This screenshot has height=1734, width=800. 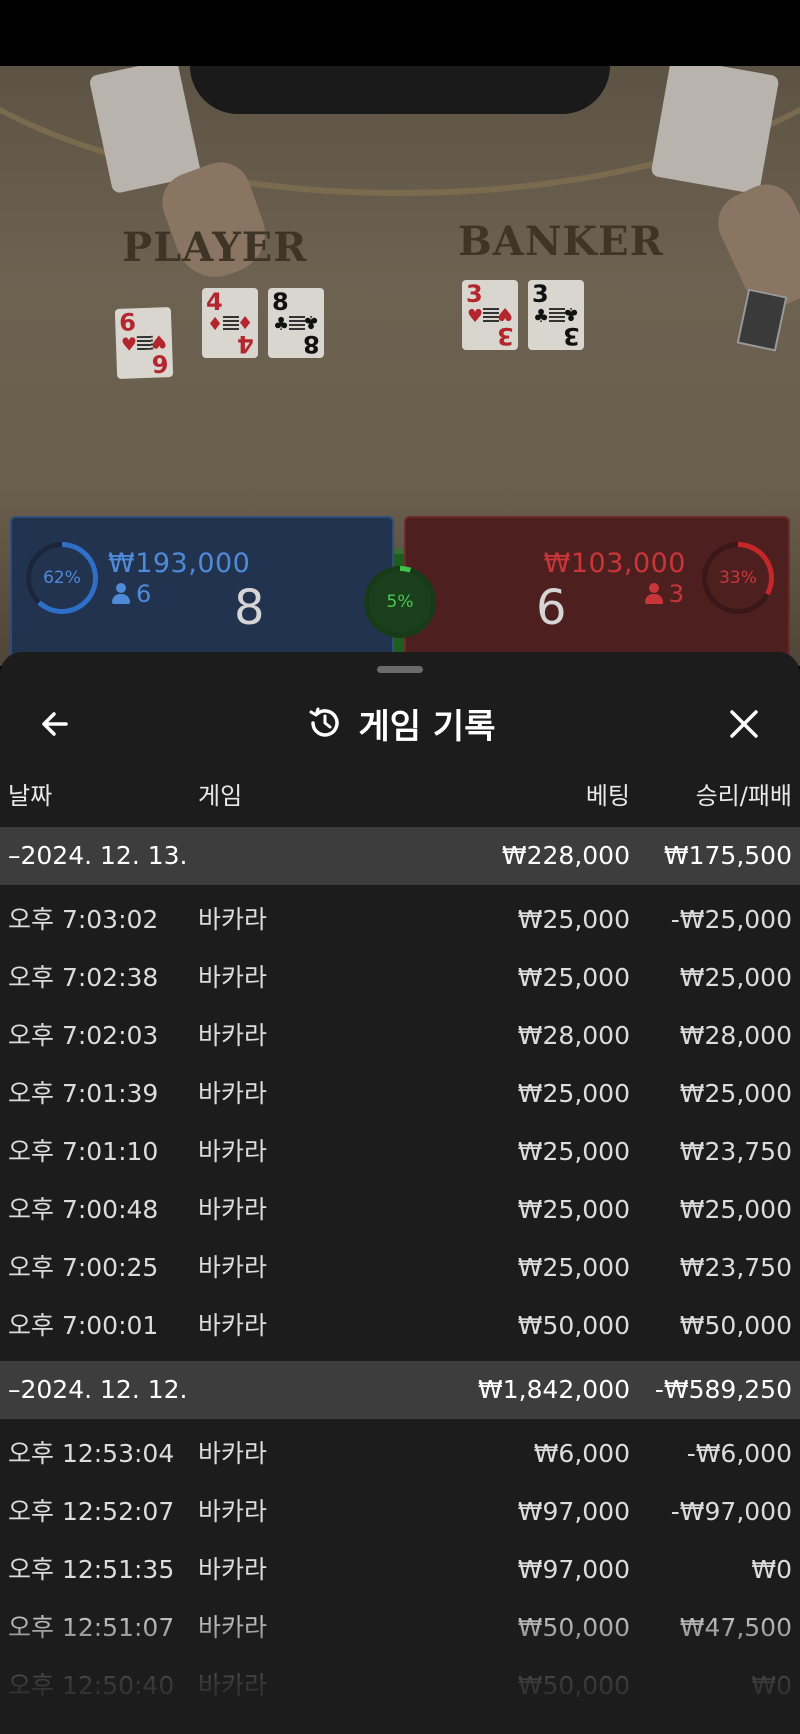 What do you see at coordinates (202, 591) in the screenshot?
I see `player-bet-panel: 62% ₩193,000 6 8` at bounding box center [202, 591].